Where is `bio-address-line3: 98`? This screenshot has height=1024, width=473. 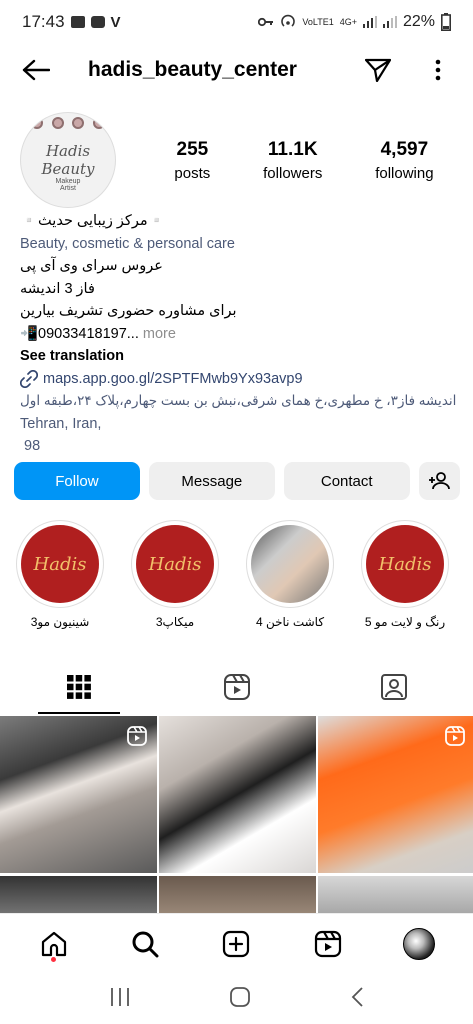 bio-address-line3: 98 is located at coordinates (32, 446).